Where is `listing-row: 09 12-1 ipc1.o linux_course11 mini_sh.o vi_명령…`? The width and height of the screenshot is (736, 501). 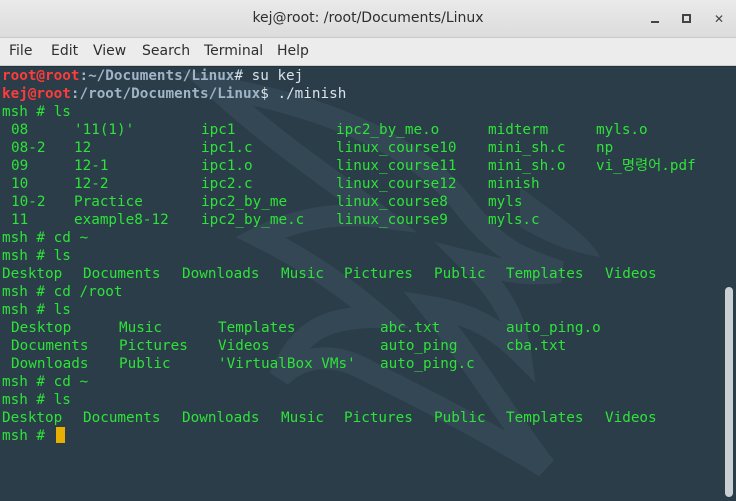
listing-row: 09 12-1 ipc1.o linux_course11 mini_sh.o vi_명령… is located at coordinates (349, 166).